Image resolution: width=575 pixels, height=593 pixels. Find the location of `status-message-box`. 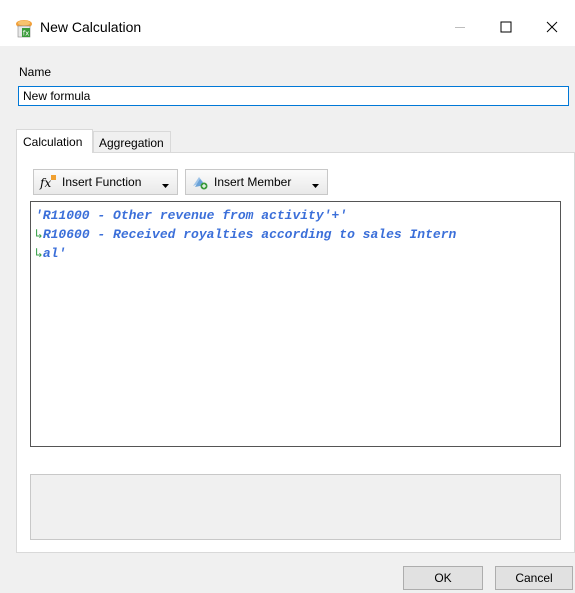

status-message-box is located at coordinates (295, 507).